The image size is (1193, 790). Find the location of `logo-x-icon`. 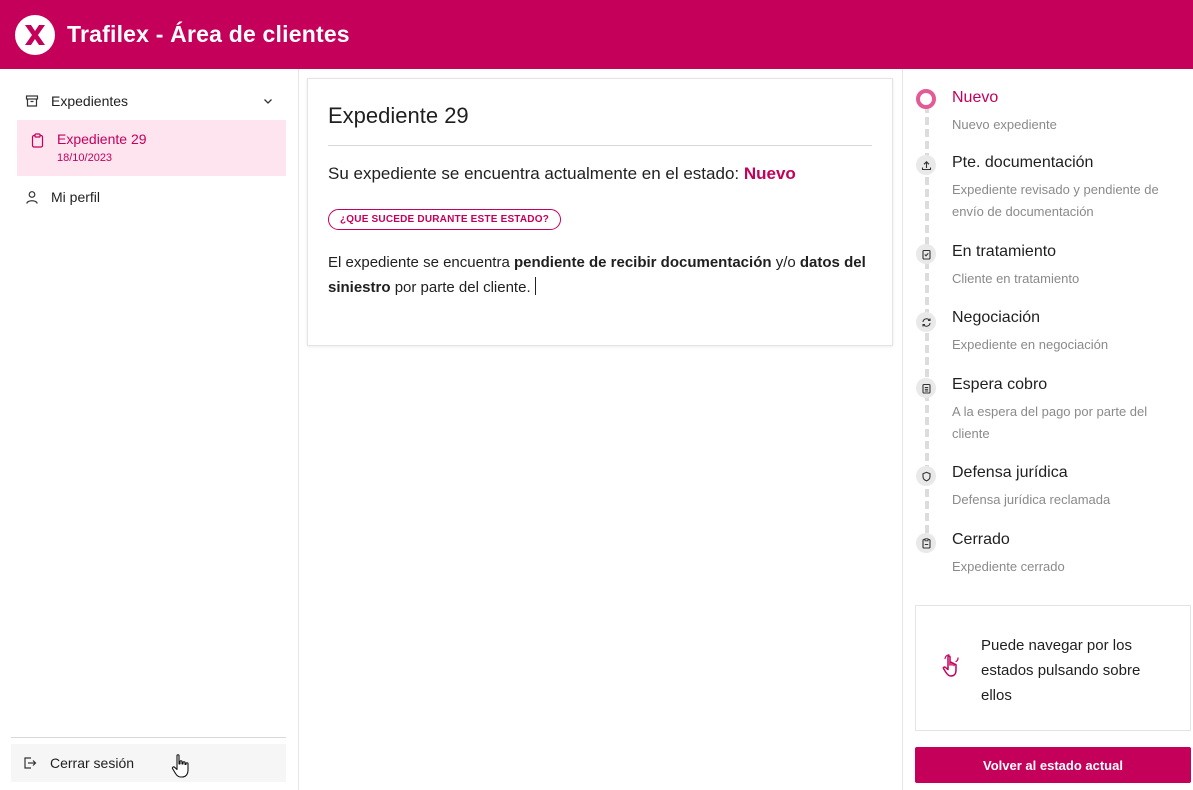

logo-x-icon is located at coordinates (35, 34).